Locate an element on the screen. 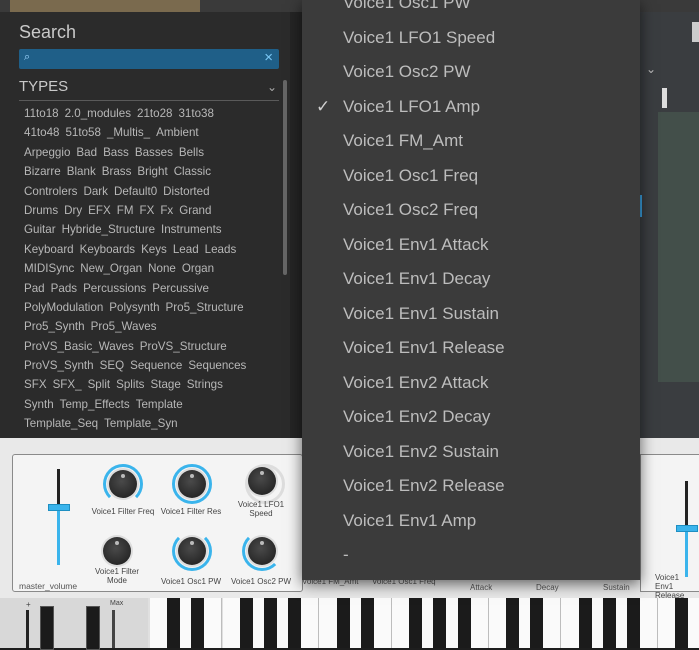 The width and height of the screenshot is (699, 650). type-tag: Splits is located at coordinates (130, 384).